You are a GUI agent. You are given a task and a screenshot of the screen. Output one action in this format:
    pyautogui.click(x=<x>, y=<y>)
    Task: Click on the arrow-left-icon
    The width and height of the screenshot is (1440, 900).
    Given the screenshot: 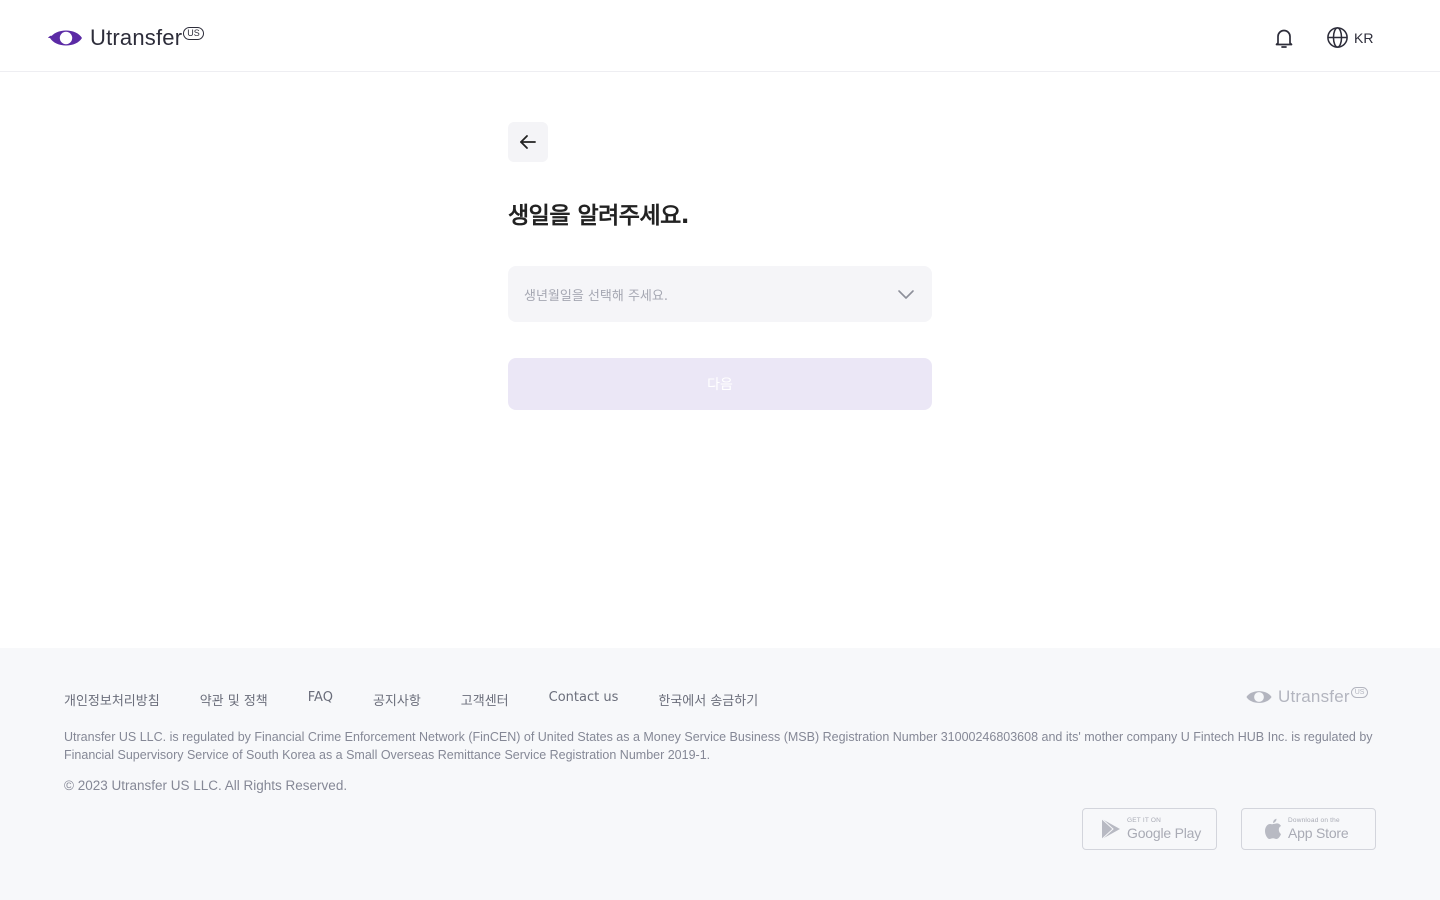 What is the action you would take?
    pyautogui.click(x=528, y=142)
    